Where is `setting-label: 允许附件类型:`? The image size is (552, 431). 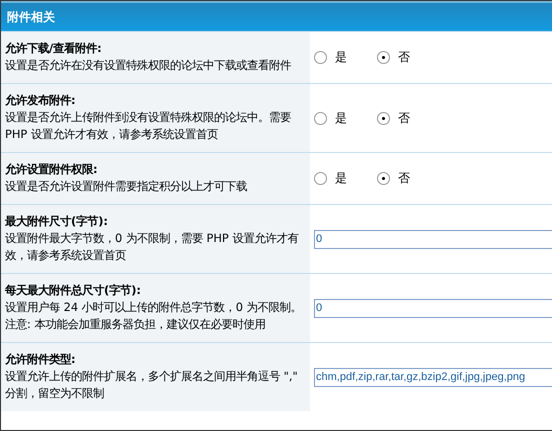
setting-label: 允许附件类型: is located at coordinates (41, 359).